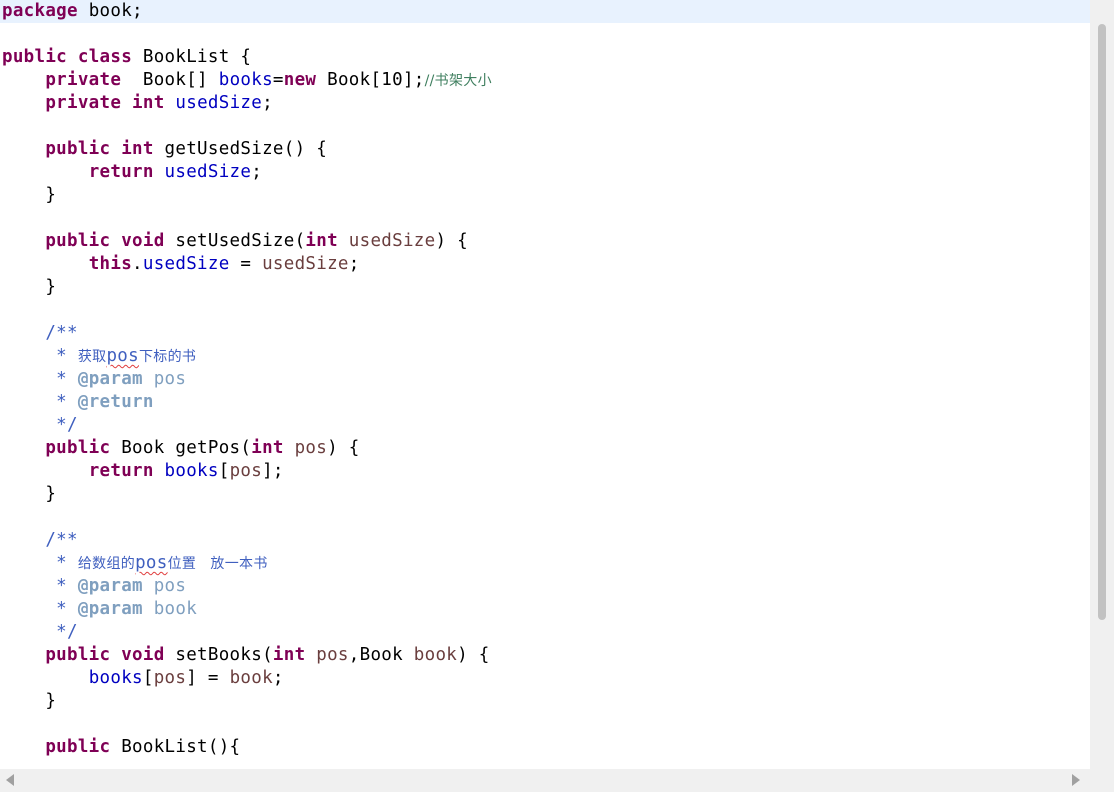  I want to click on code-token: =, so click(246, 264).